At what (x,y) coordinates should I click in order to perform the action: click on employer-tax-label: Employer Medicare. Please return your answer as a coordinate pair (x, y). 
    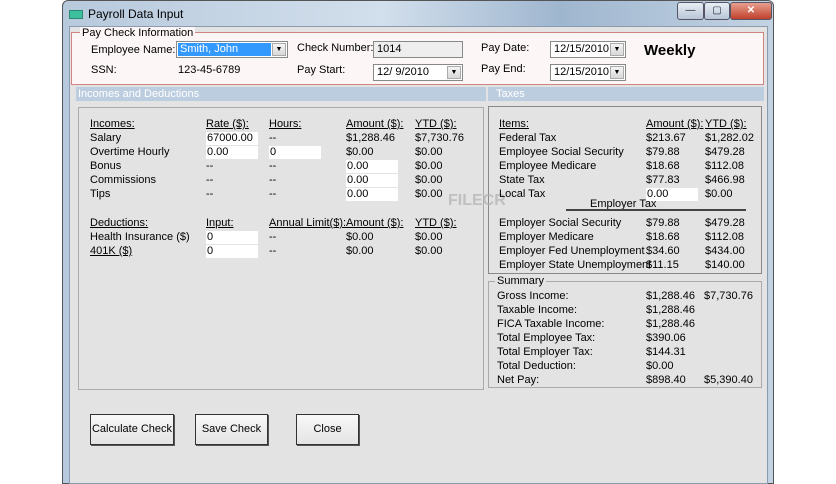
    Looking at the image, I should click on (546, 237).